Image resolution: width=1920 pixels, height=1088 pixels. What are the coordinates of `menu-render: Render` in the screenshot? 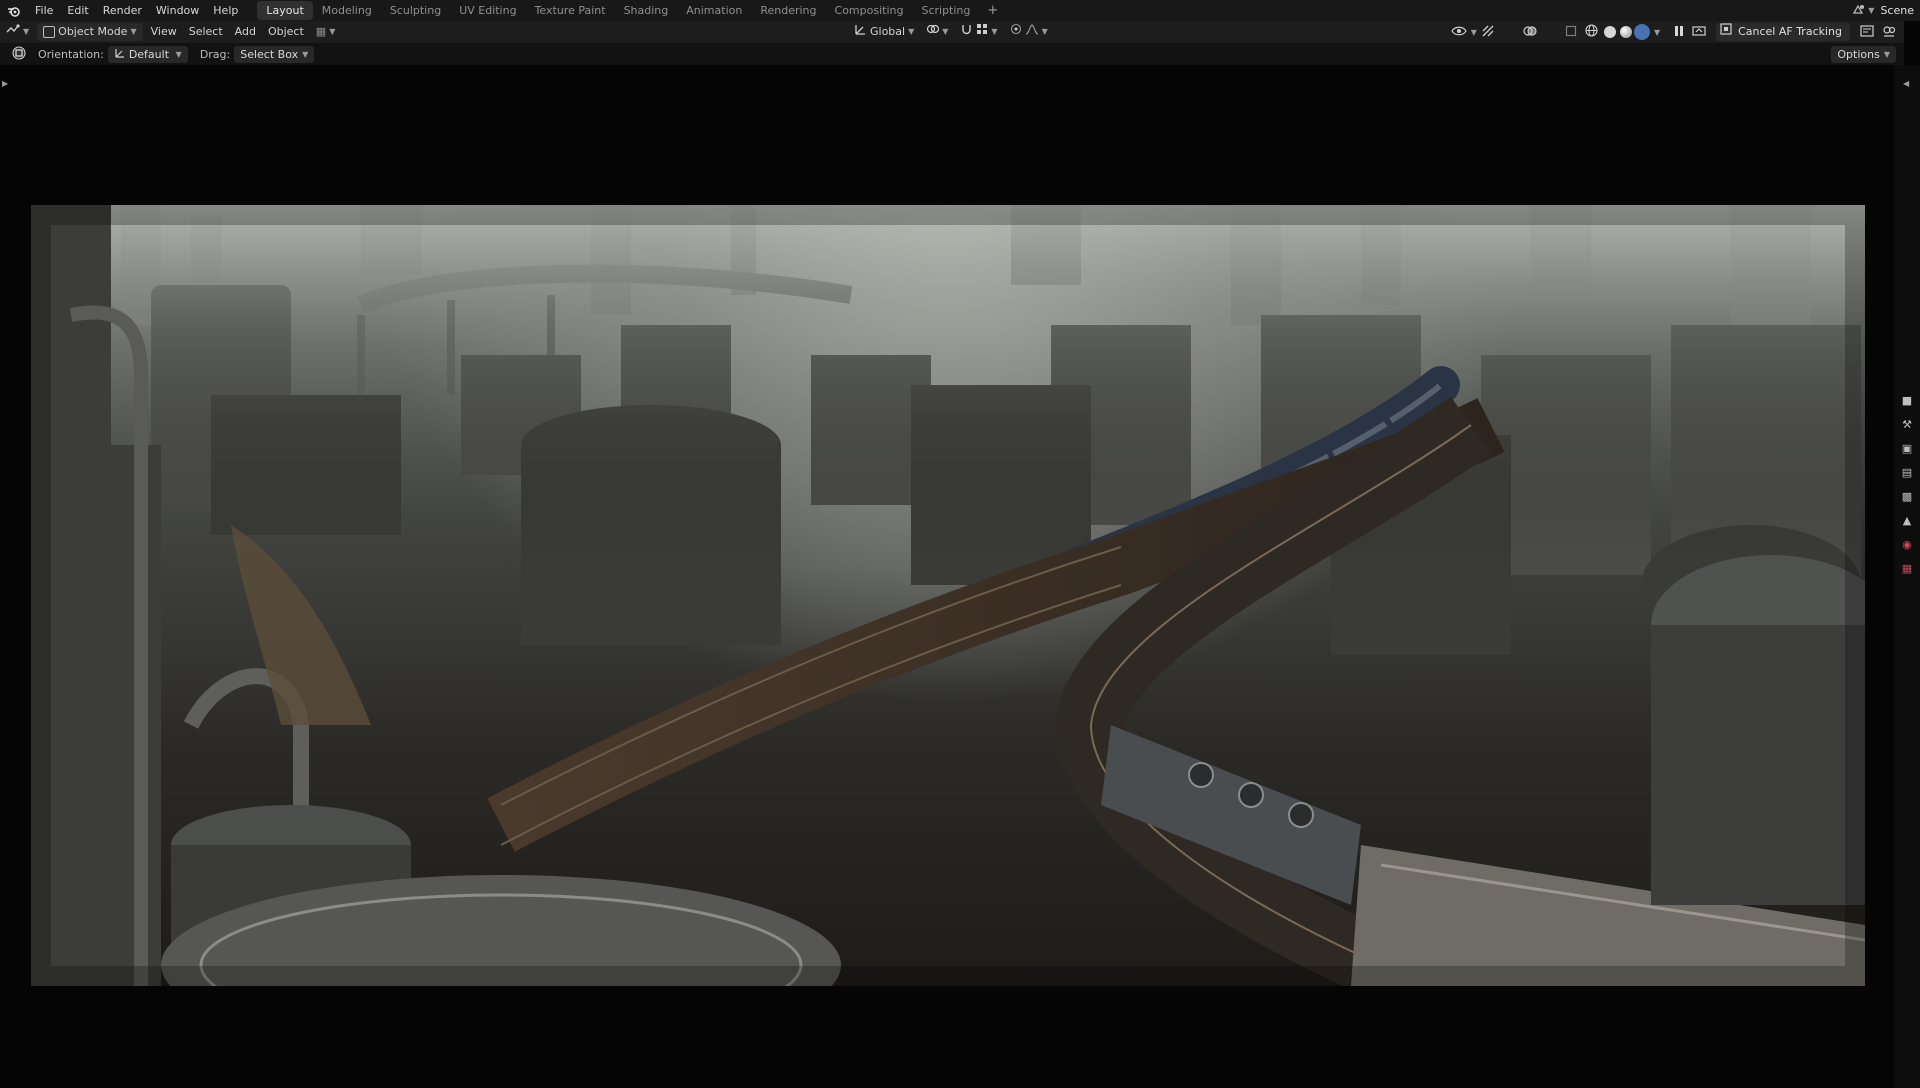 It's located at (122, 10).